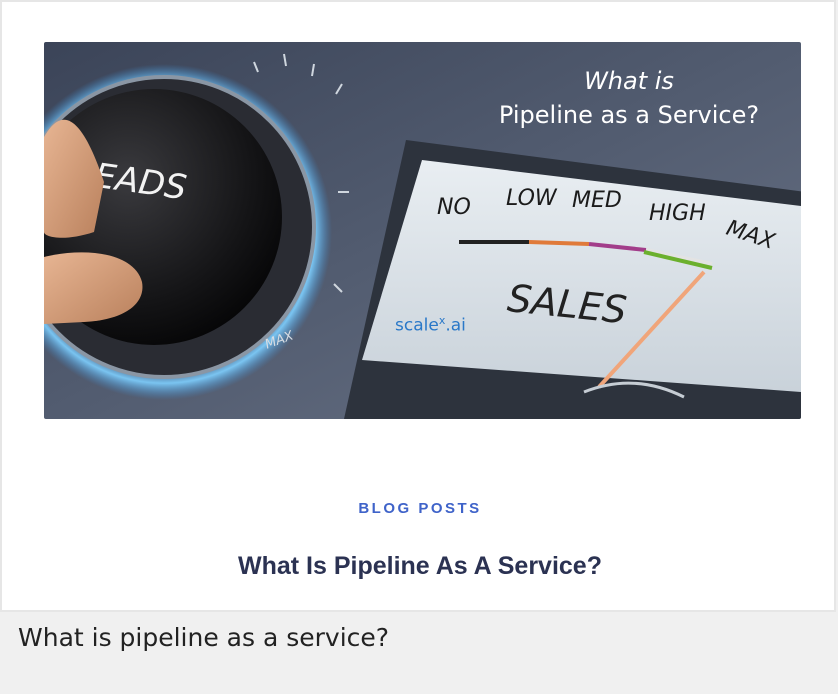 Image resolution: width=838 pixels, height=694 pixels. I want to click on post-title-link: What Is Pipeline As A Service?, so click(420, 566).